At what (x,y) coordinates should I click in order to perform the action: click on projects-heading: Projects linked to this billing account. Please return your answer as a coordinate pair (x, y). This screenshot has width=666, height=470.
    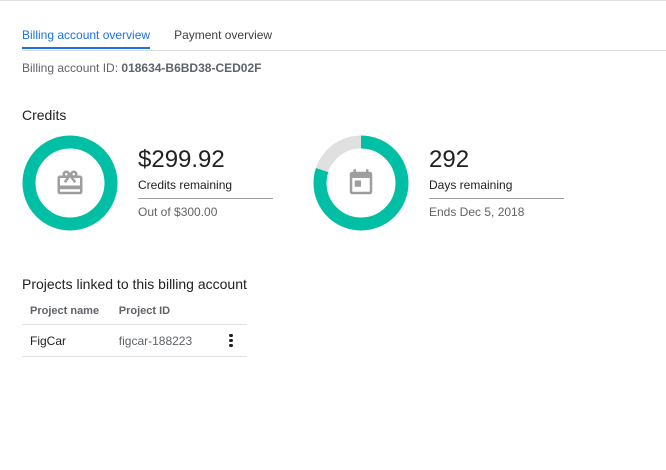
    Looking at the image, I should click on (134, 284).